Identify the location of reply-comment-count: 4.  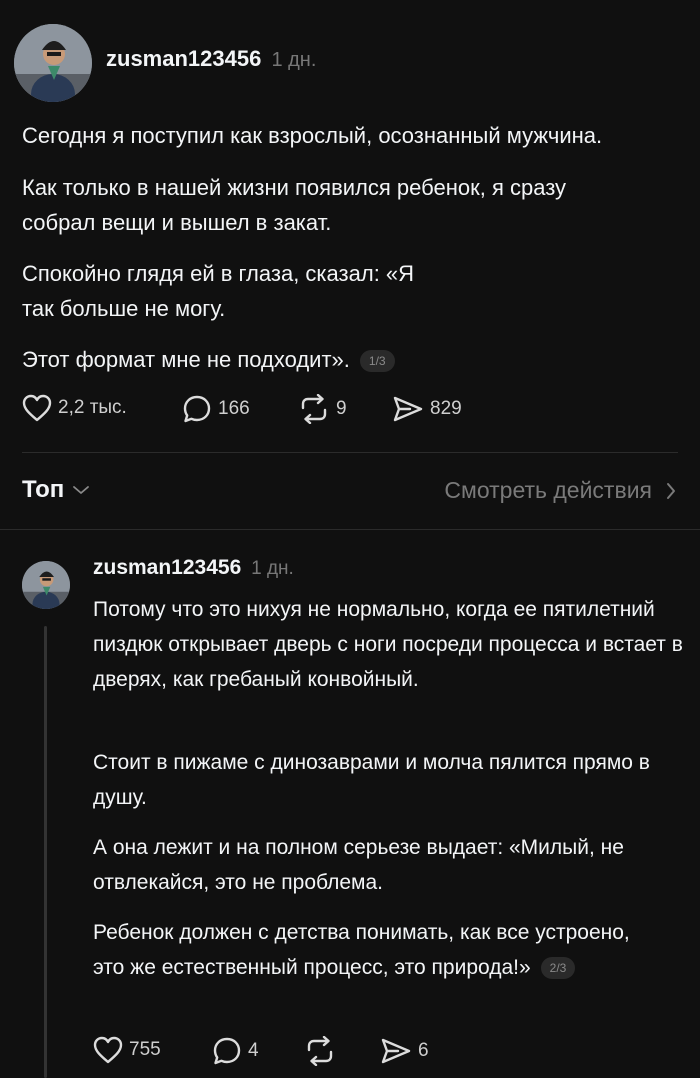
(253, 1050).